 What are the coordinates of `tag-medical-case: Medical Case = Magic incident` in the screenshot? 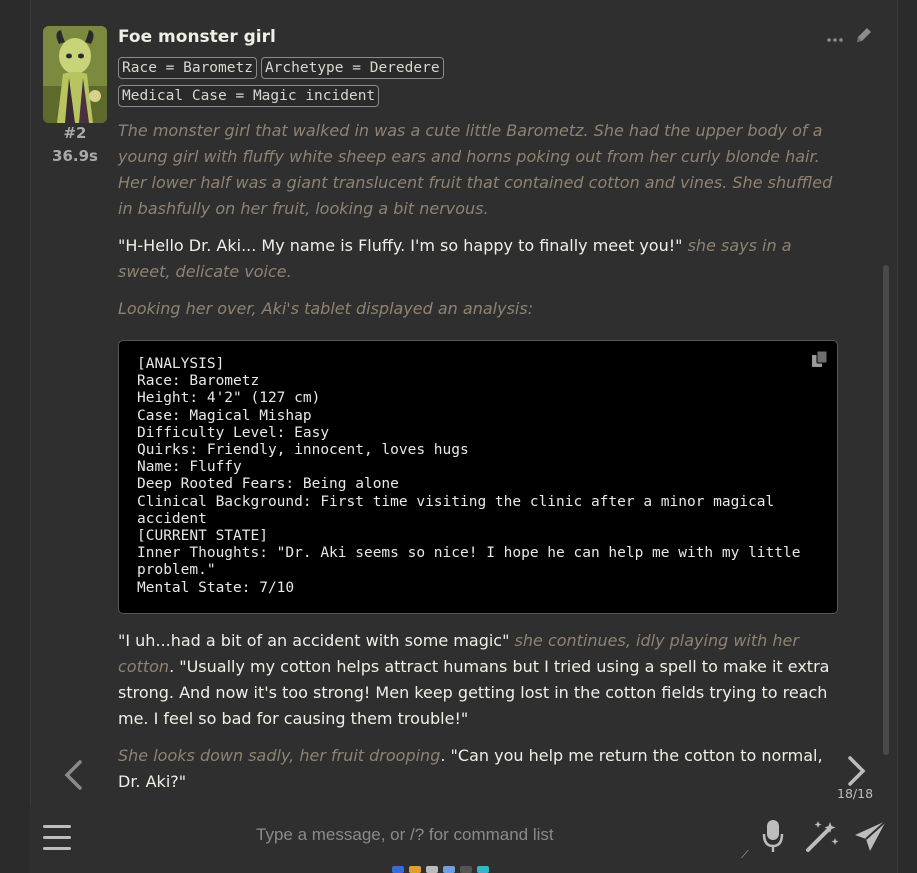 It's located at (249, 96).